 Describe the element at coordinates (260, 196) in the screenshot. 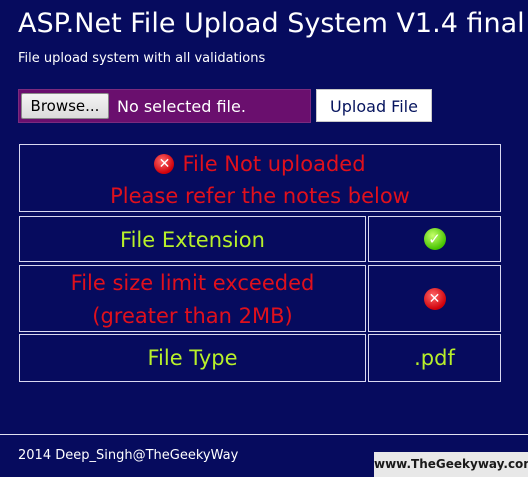

I see `message-line-2: Please refer the notes below` at that location.